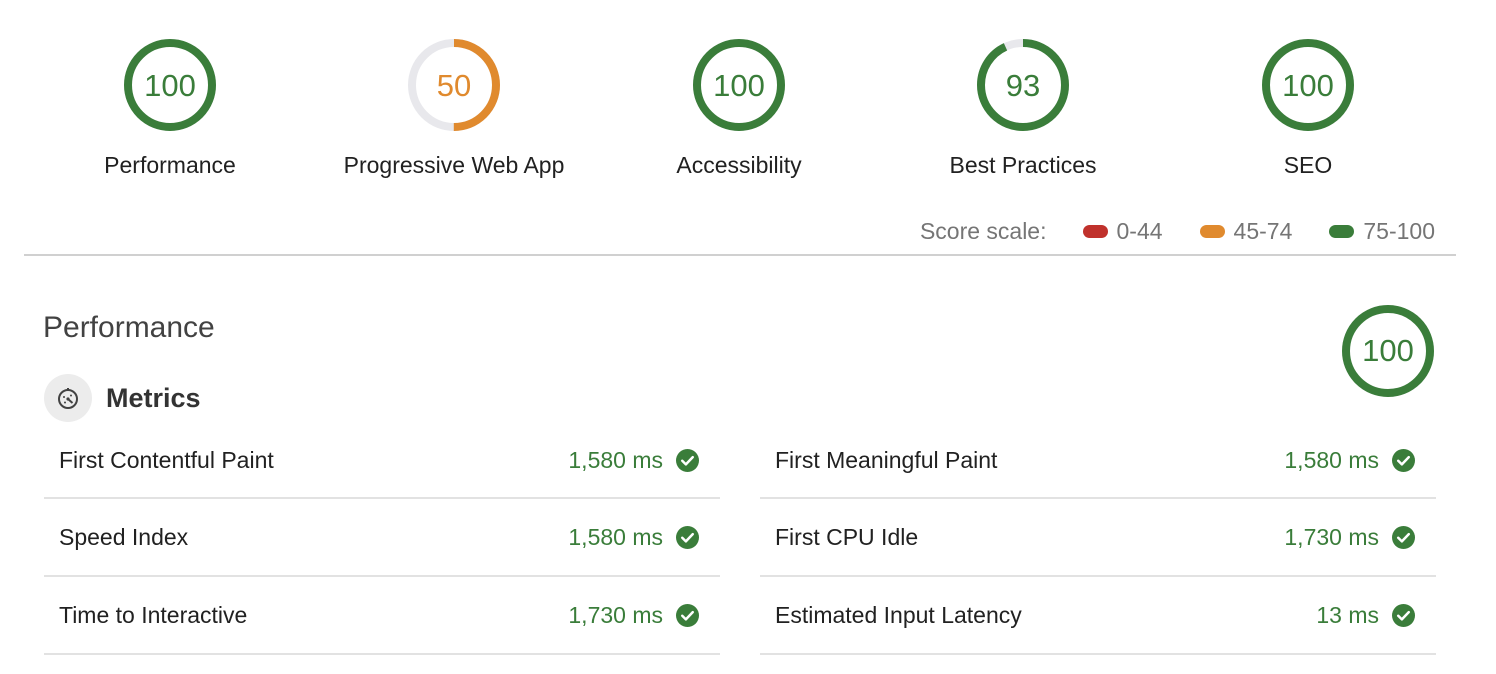  What do you see at coordinates (1308, 165) in the screenshot?
I see `gauge-label: SEO` at bounding box center [1308, 165].